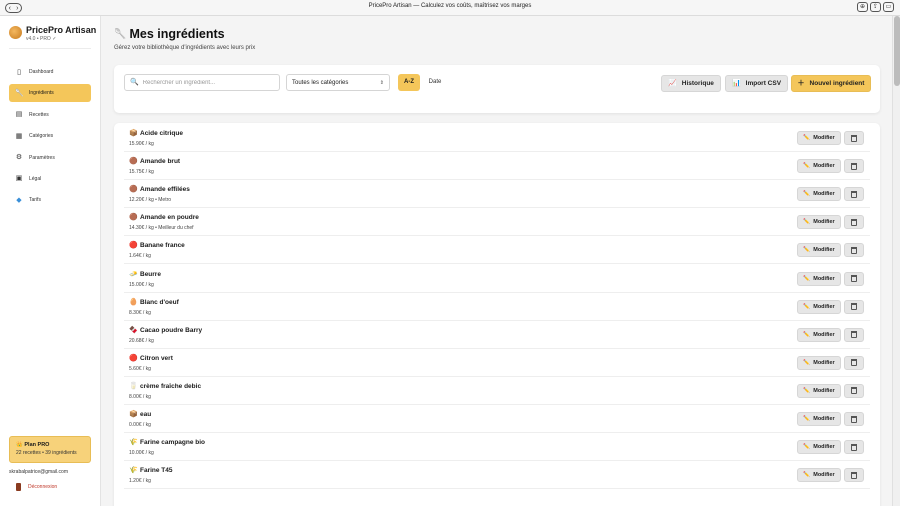 Image resolution: width=900 pixels, height=506 pixels. Describe the element at coordinates (171, 386) in the screenshot. I see `ingredient-name-text: crème fraîche debic` at that location.